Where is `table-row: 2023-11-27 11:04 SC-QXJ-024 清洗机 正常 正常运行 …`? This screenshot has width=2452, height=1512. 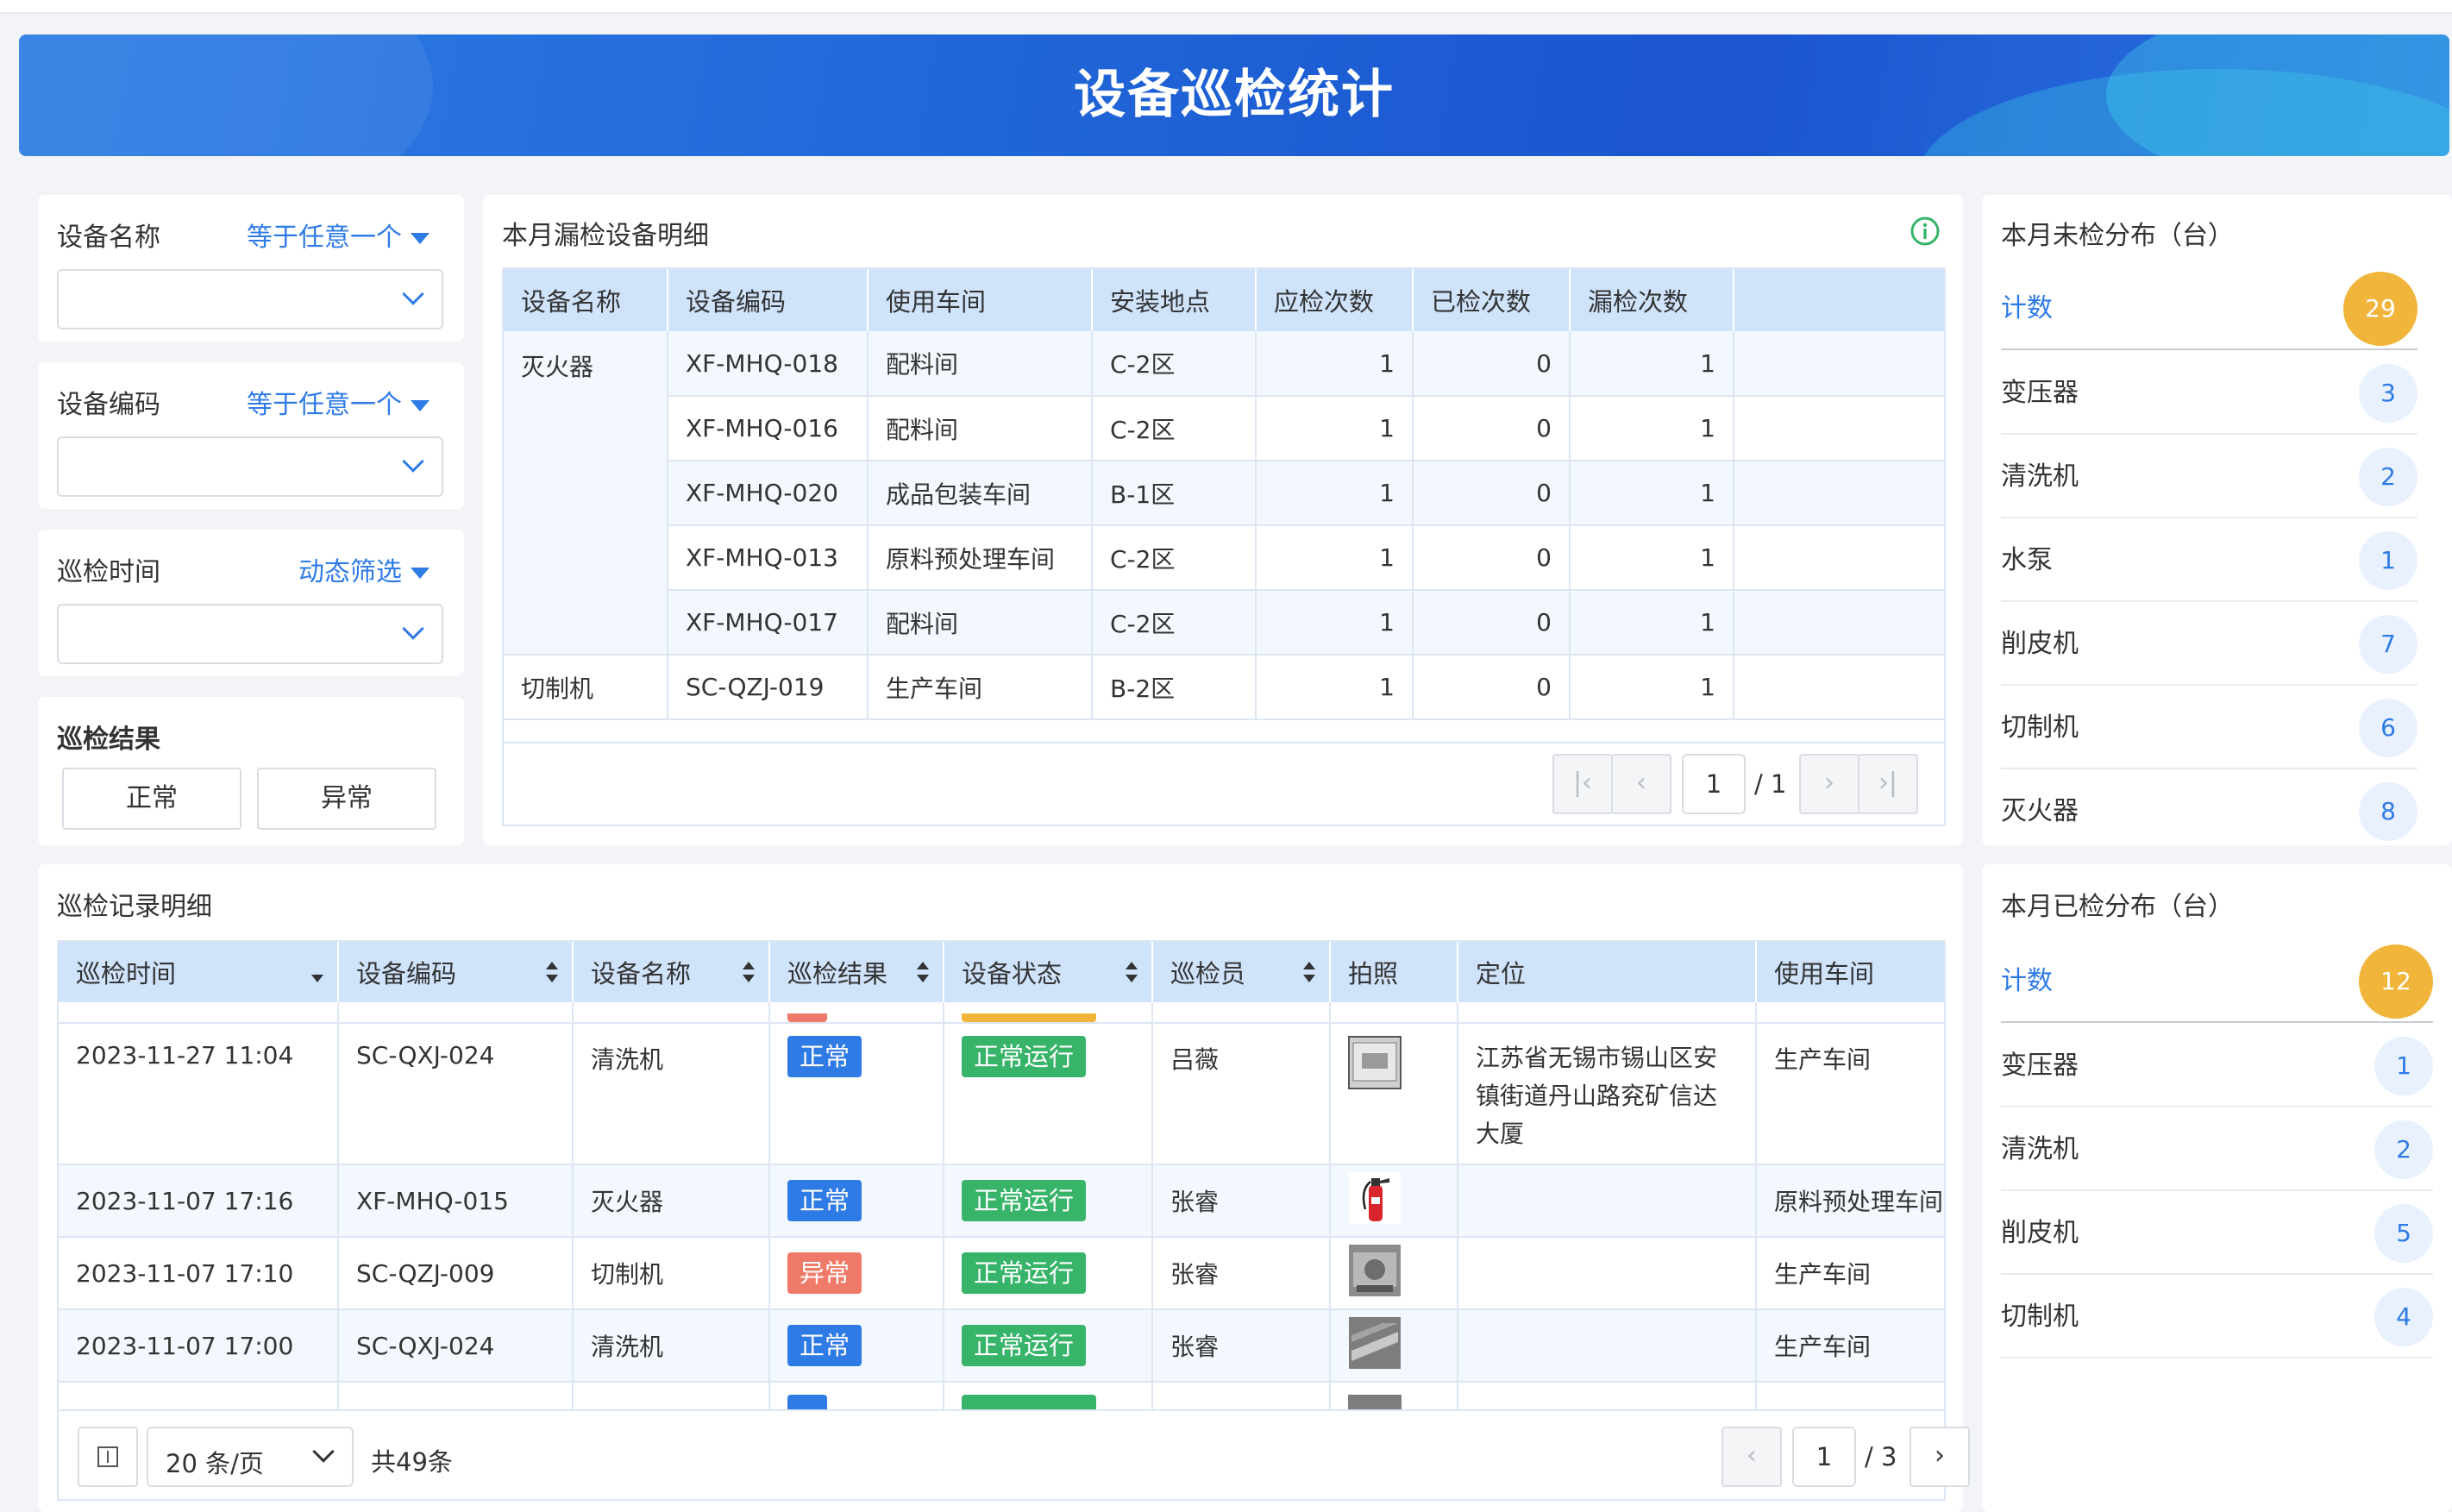 table-row: 2023-11-27 11:04 SC-QXJ-024 清洗机 正常 正常运行 … is located at coordinates (1001, 1094).